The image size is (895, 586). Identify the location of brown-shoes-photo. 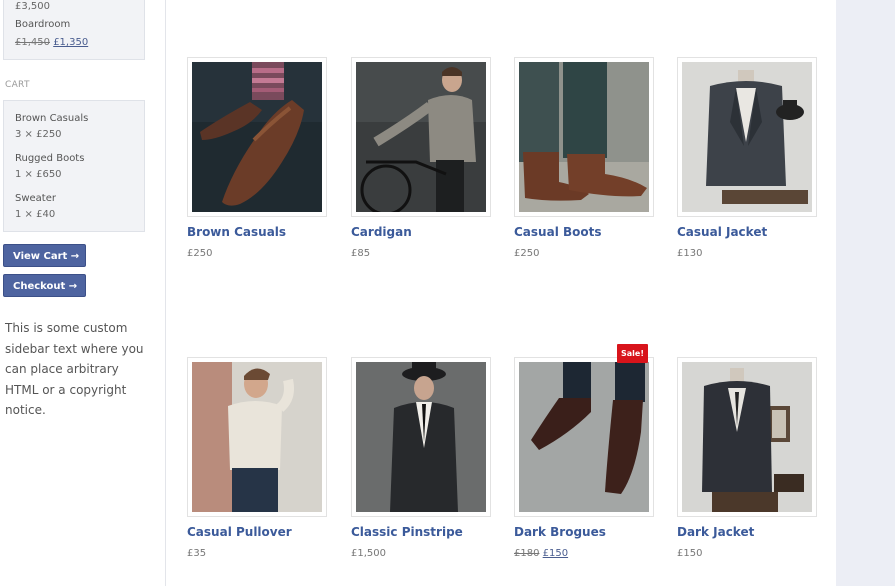
(257, 137).